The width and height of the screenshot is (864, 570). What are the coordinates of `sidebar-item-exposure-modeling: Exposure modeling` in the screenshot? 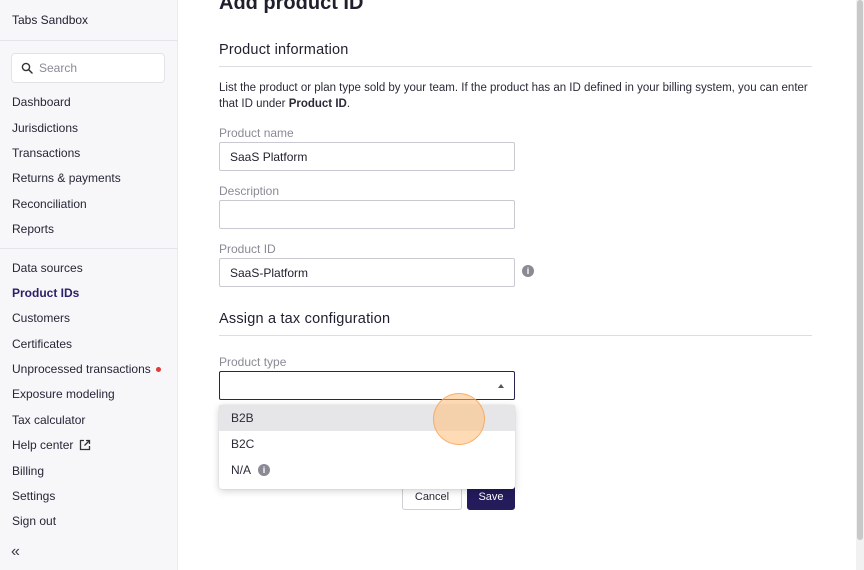 It's located at (63, 394).